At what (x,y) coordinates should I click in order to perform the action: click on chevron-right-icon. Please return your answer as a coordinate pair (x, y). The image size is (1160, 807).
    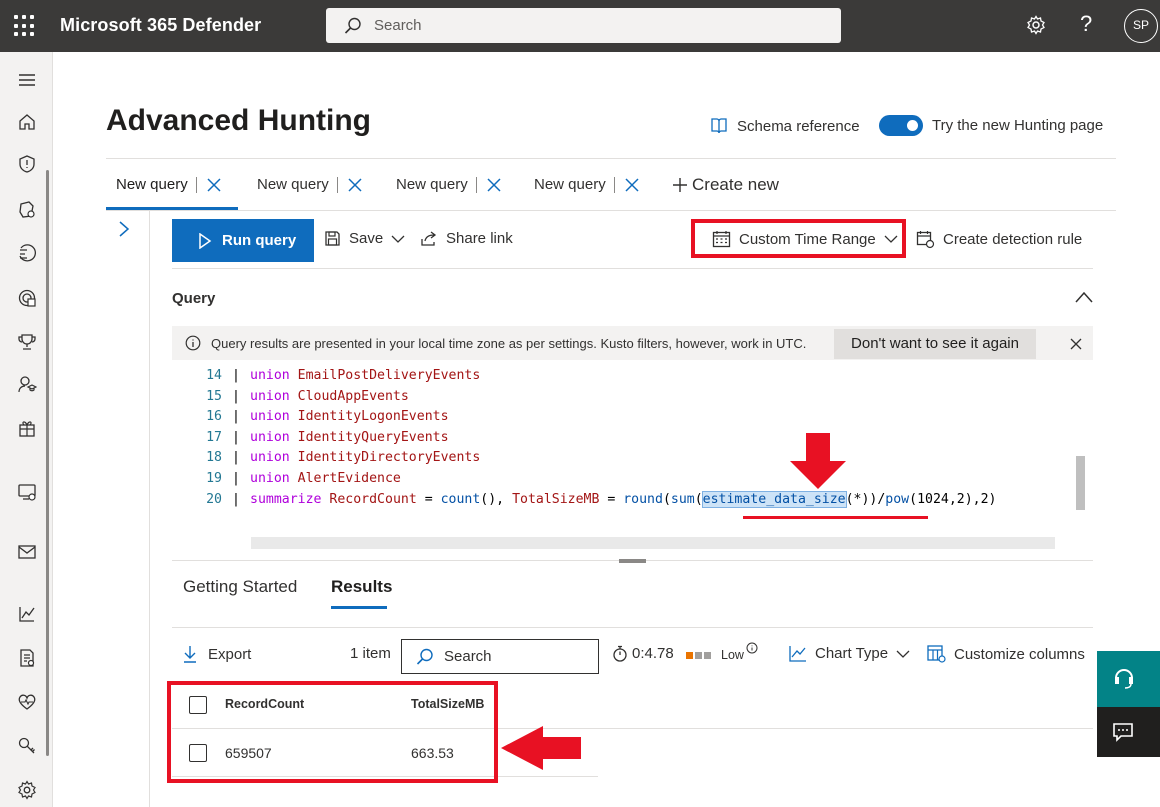
    Looking at the image, I should click on (124, 229).